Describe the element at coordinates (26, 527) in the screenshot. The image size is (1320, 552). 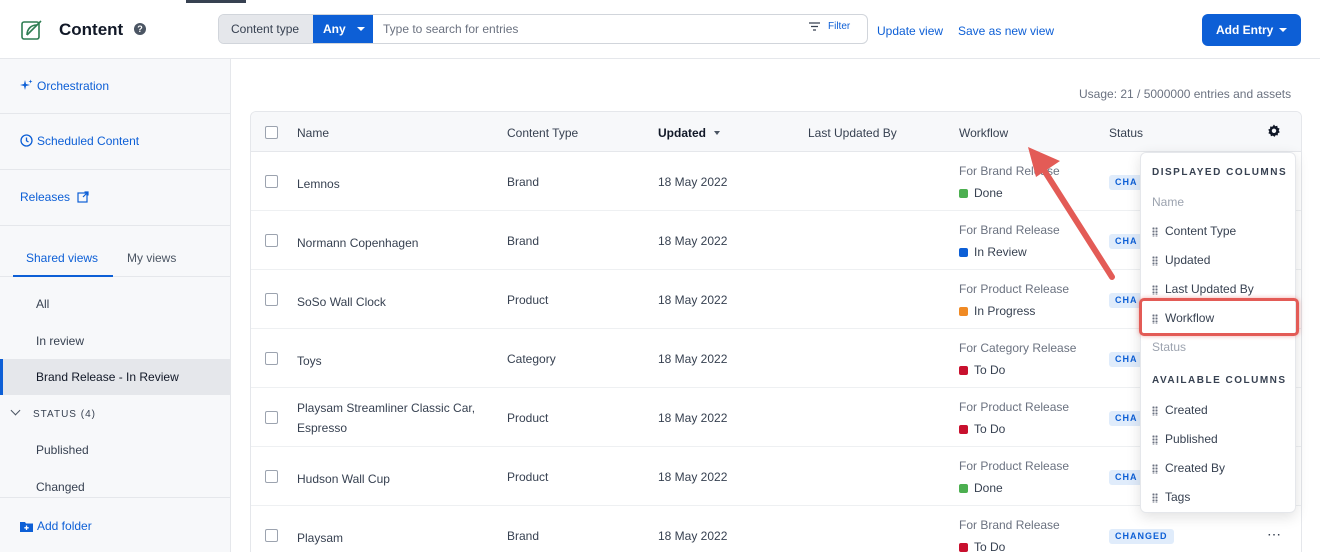
I see `folder-plus-icon` at that location.